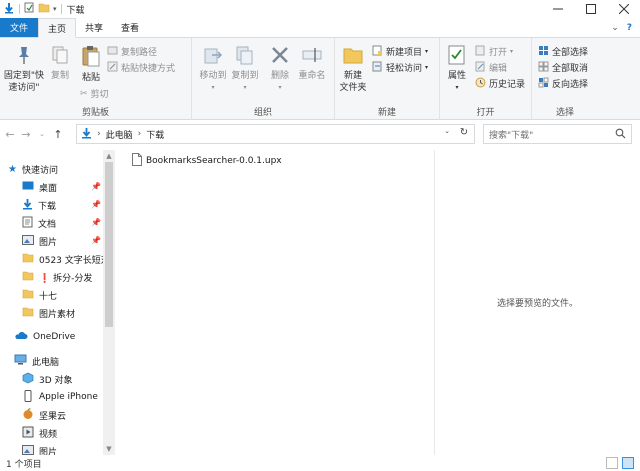  Describe the element at coordinates (563, 83) in the screenshot. I see `invert-selection-button: 反向选择` at that location.